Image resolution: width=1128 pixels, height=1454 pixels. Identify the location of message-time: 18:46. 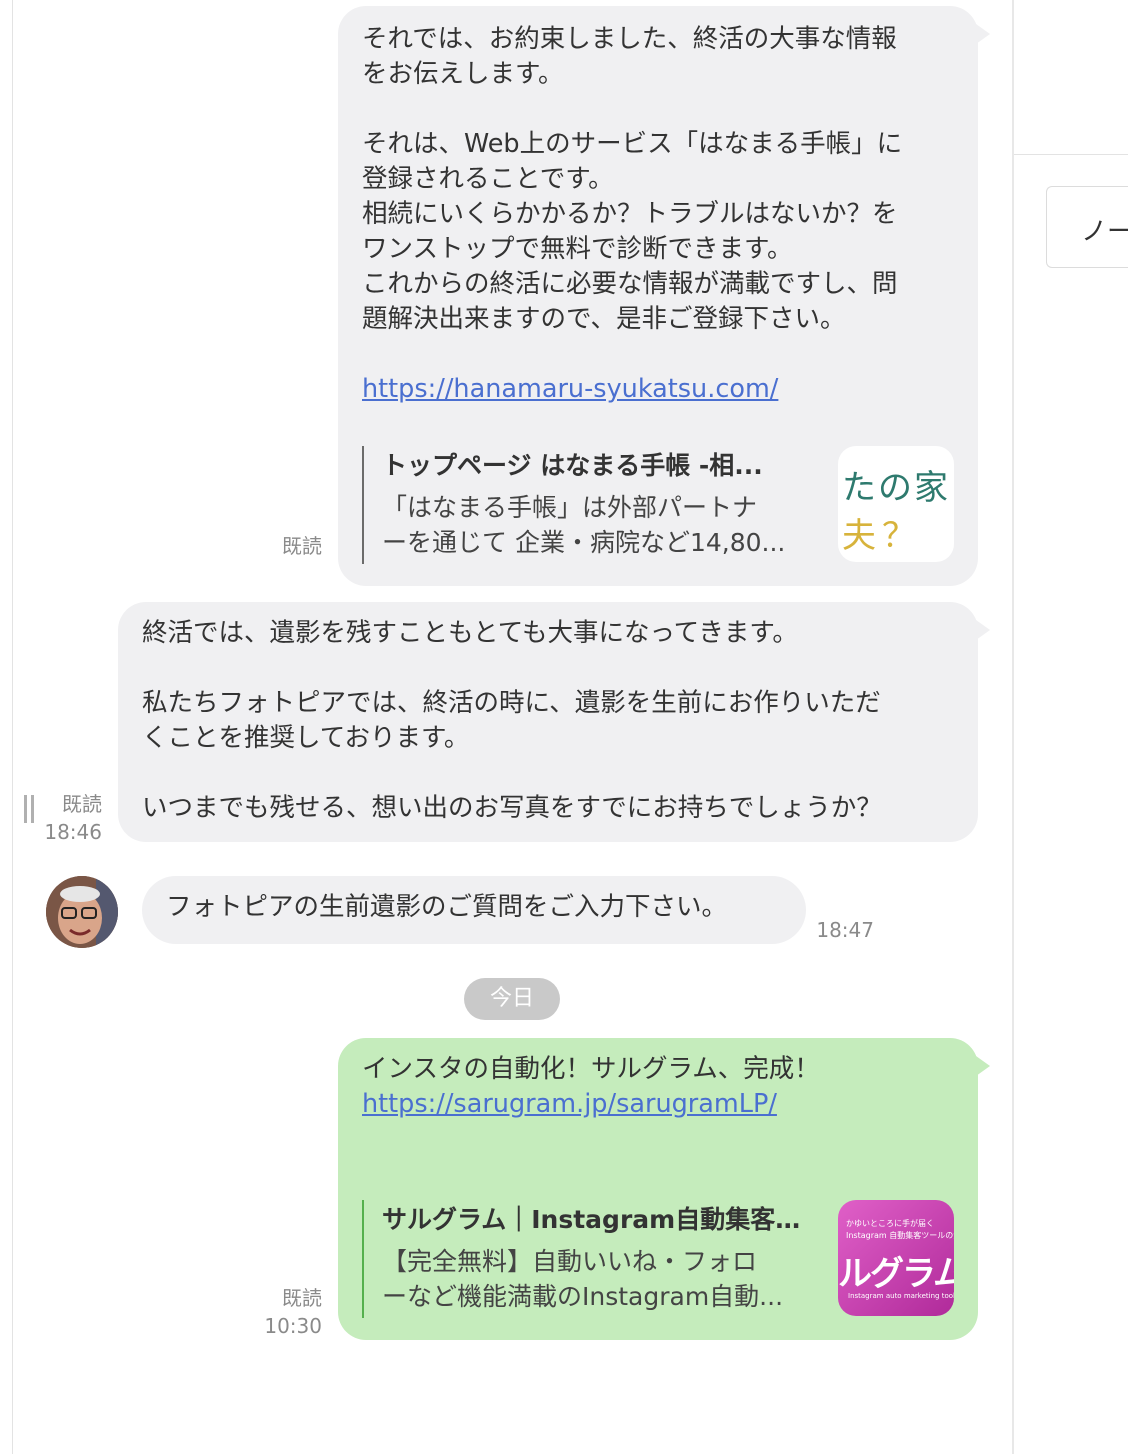
(73, 832).